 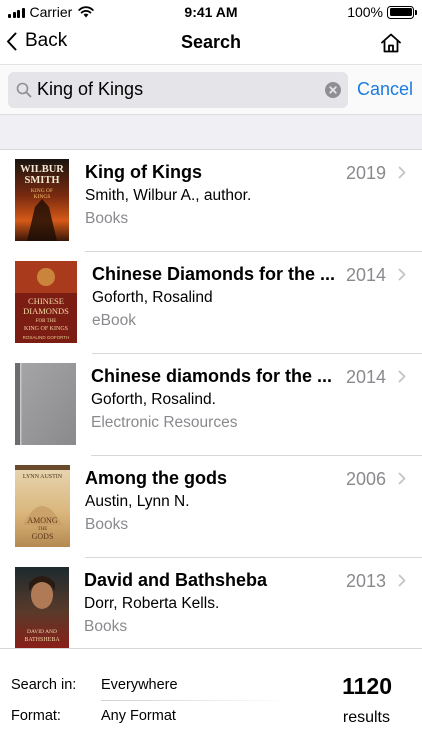 I want to click on item-title: Among the gods, so click(x=156, y=478).